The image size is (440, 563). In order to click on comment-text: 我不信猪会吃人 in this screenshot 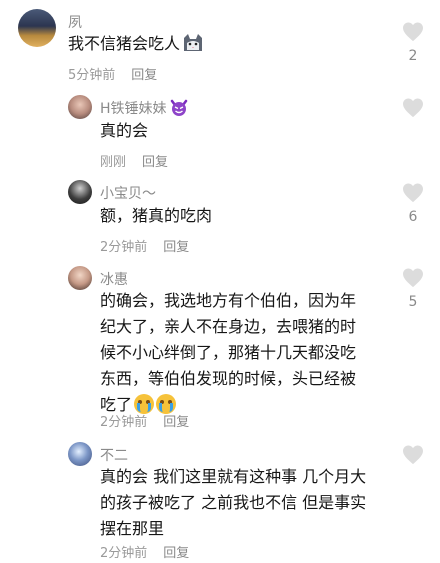, I will do `click(136, 44)`.